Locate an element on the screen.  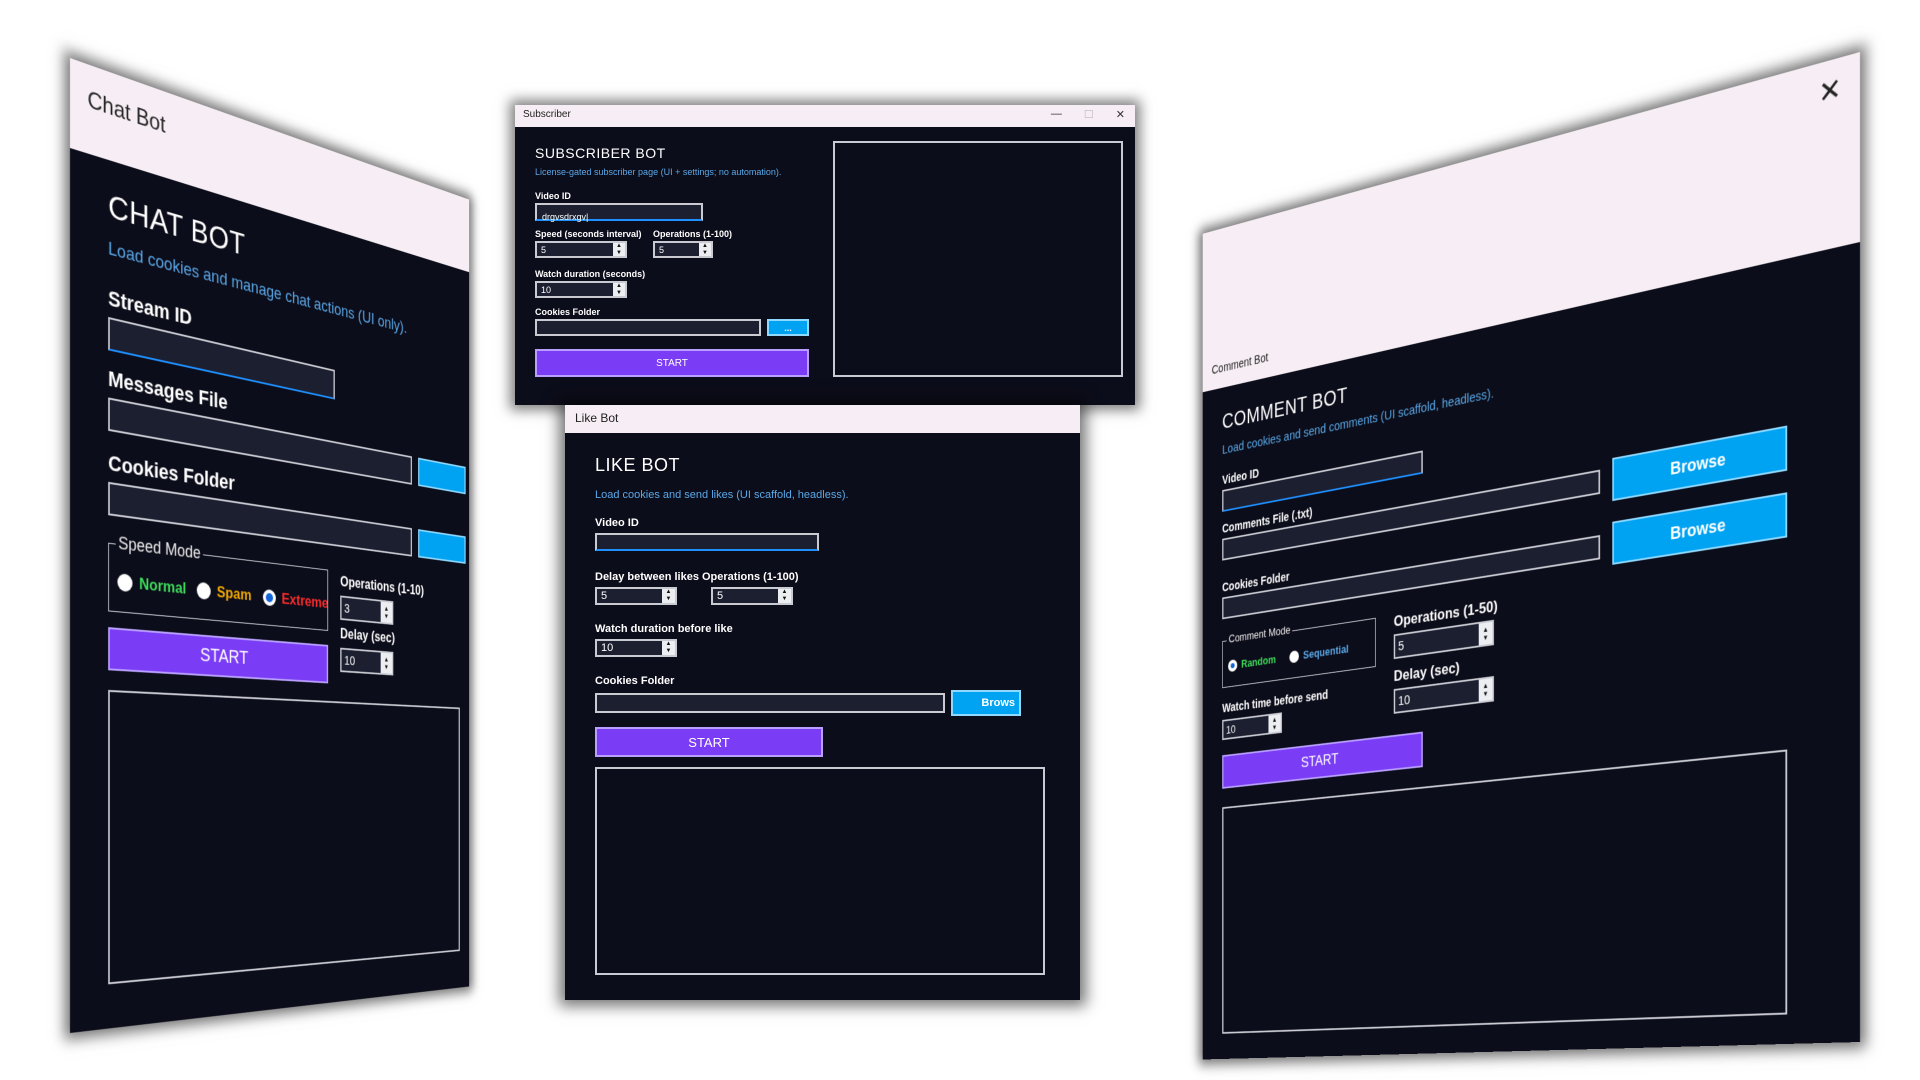
like-watch-stepper: 10 ▲ ▼ is located at coordinates (636, 648).